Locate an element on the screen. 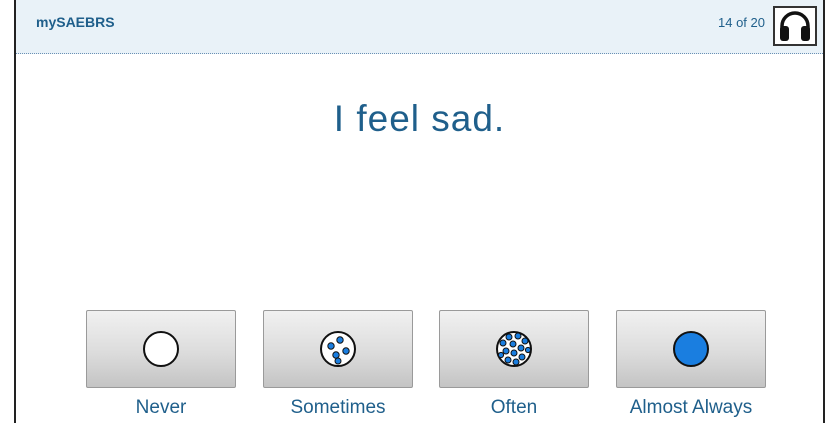 This screenshot has height=423, width=831. filled-circle-icon is located at coordinates (691, 349).